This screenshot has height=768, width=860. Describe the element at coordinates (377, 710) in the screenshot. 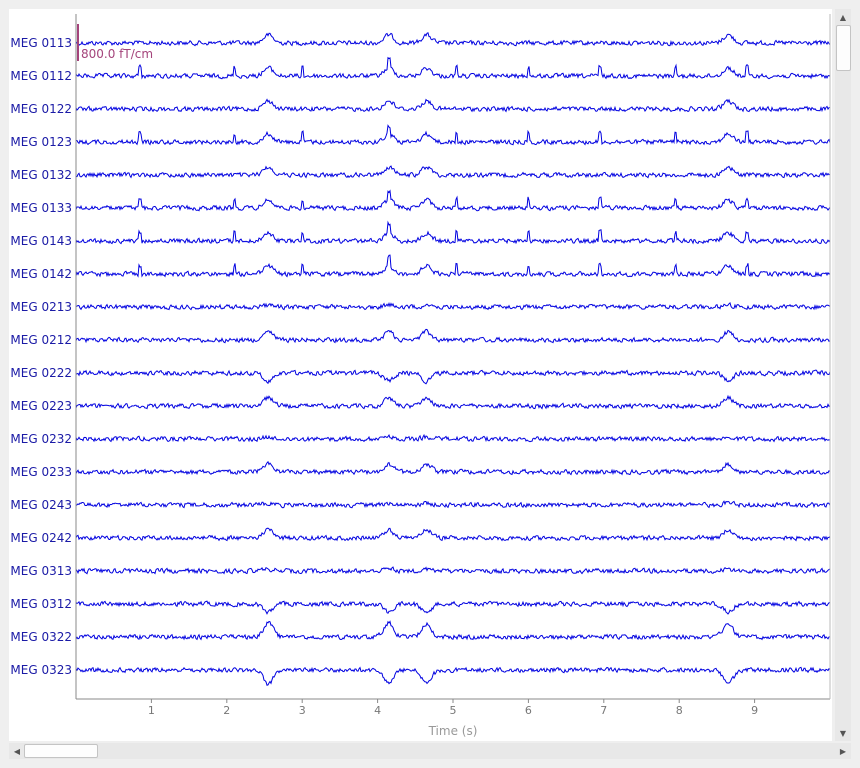

I see `x-tick-label: 4` at that location.